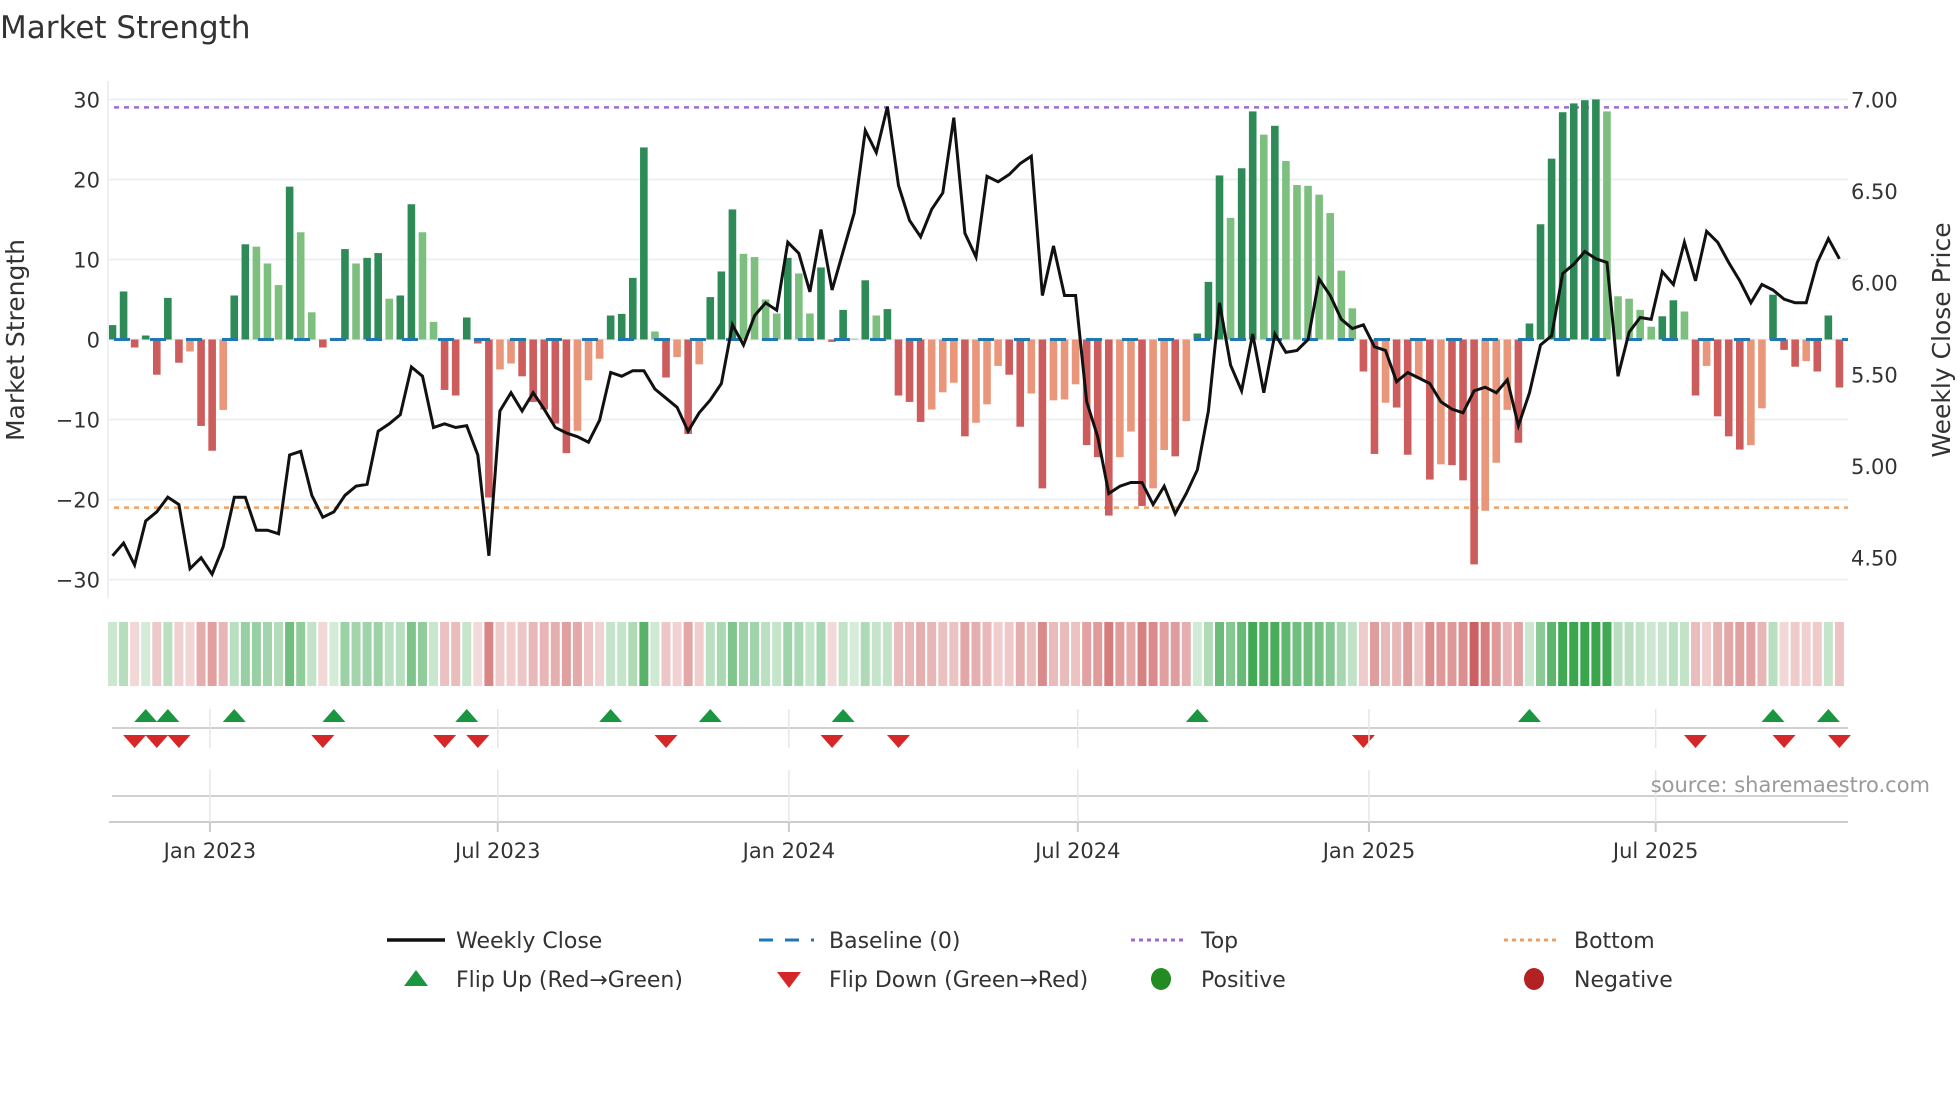 This screenshot has width=1960, height=1102. Describe the element at coordinates (1874, 100) in the screenshot. I see `y2-tick-label: 7.00` at that location.